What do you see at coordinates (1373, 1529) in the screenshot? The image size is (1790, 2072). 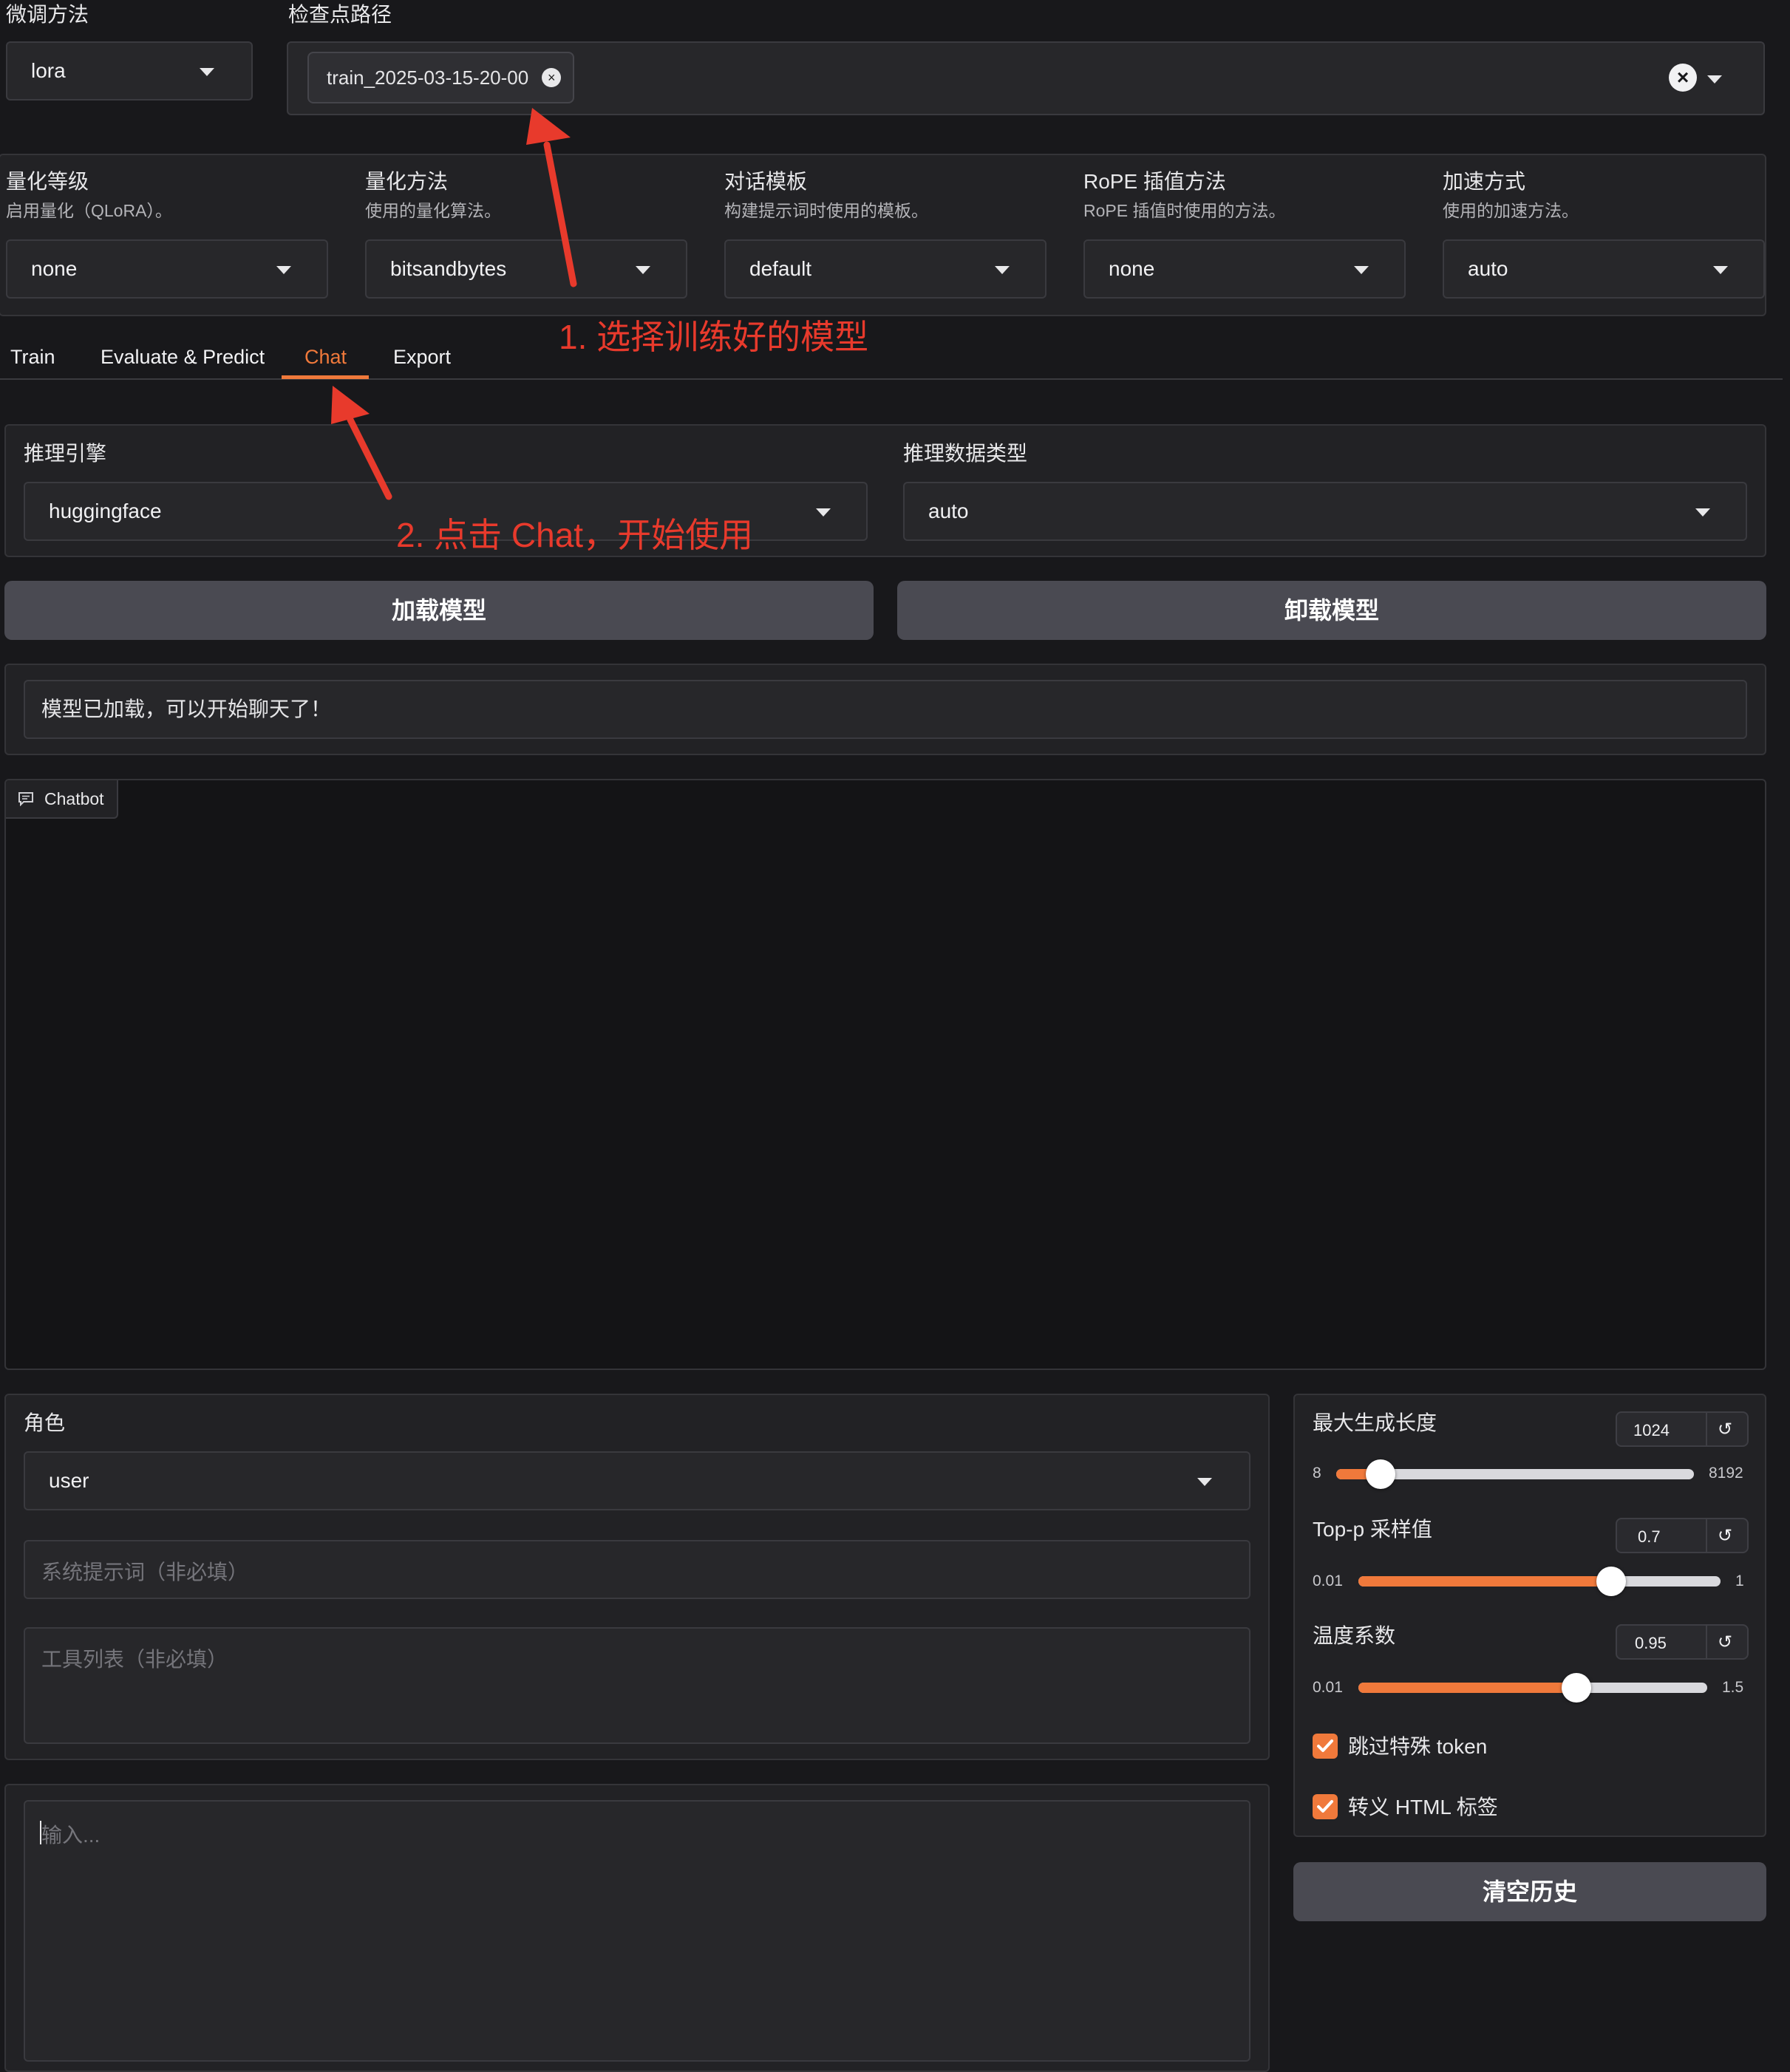 I see `top-p-label: Top-p 采样值` at bounding box center [1373, 1529].